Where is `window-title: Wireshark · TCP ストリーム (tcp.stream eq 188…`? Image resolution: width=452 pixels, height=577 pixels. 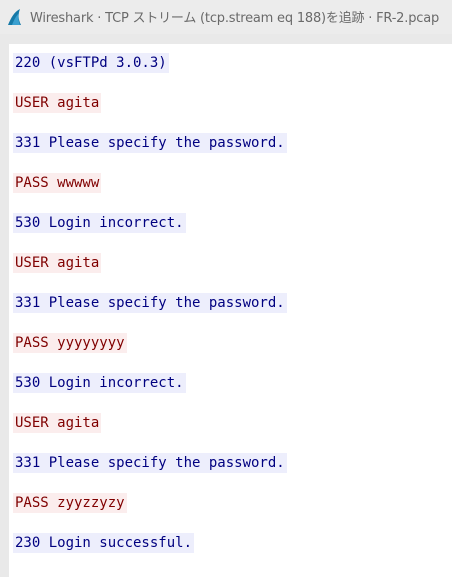 window-title: Wireshark · TCP ストリーム (tcp.stream eq 188… is located at coordinates (235, 18).